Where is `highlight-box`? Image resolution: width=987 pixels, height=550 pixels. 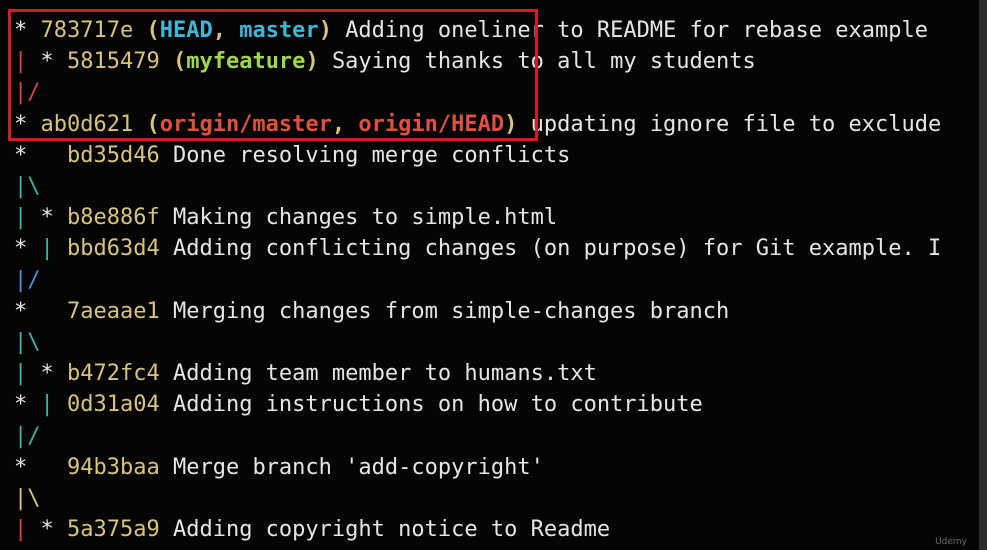
highlight-box is located at coordinates (273, 75).